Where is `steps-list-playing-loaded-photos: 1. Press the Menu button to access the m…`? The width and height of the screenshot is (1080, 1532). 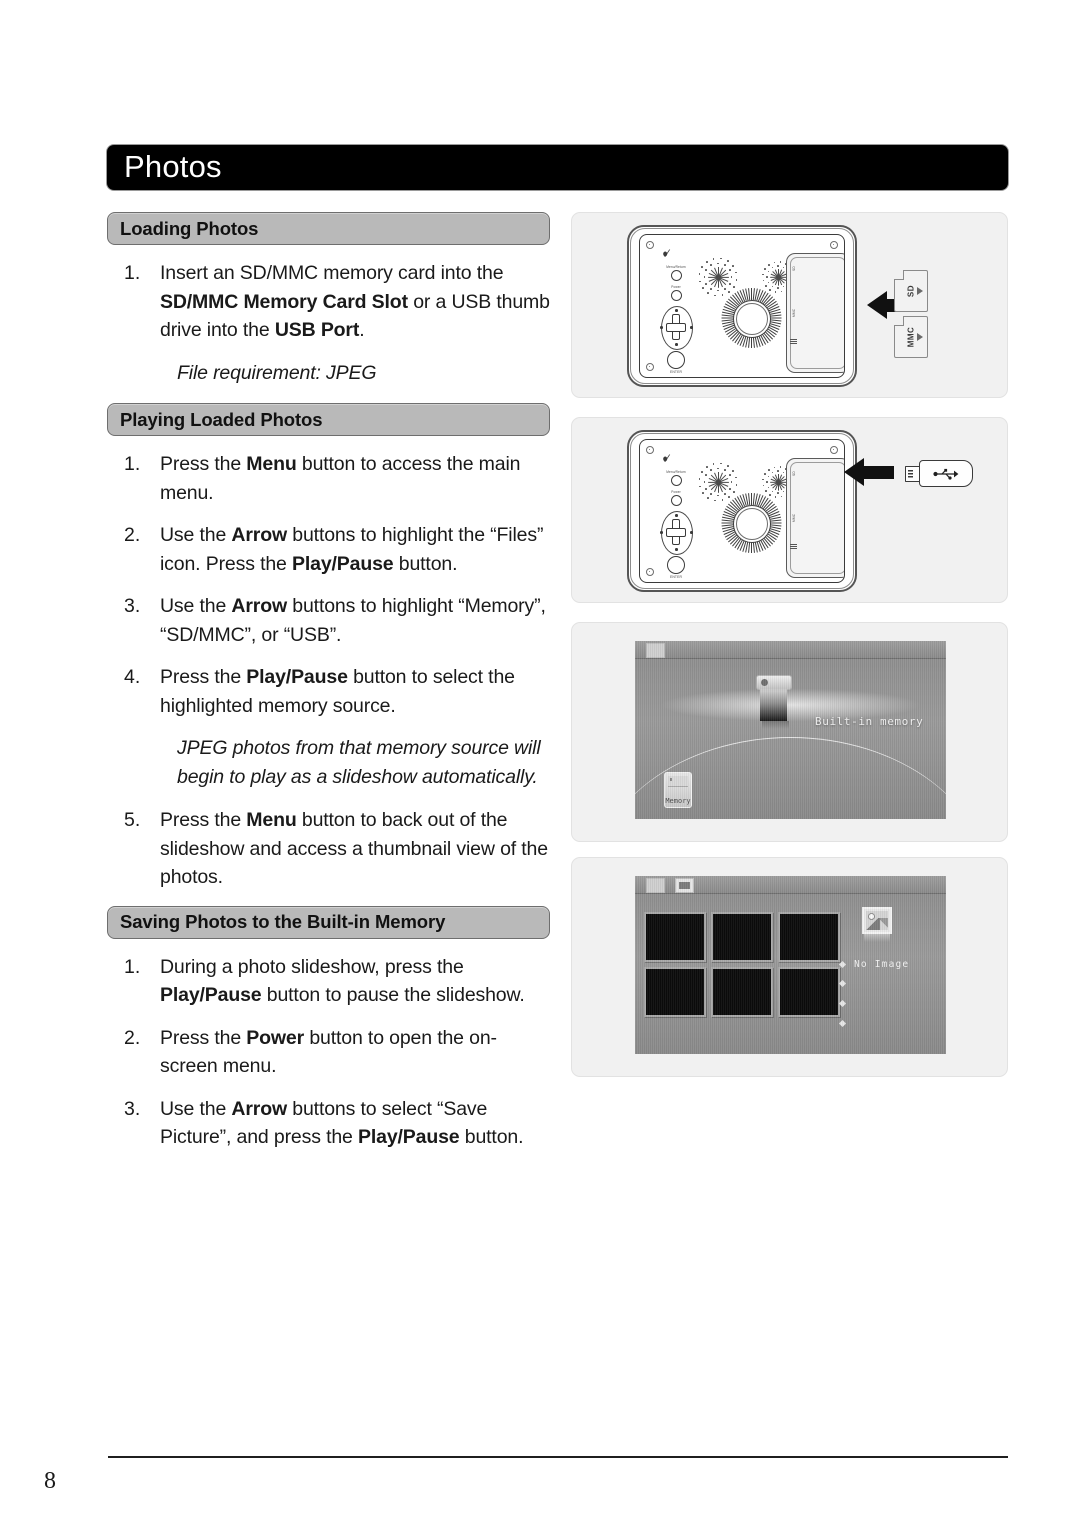 steps-list-playing-loaded-photos: 1. Press the Menu button to access the m… is located at coordinates (328, 585).